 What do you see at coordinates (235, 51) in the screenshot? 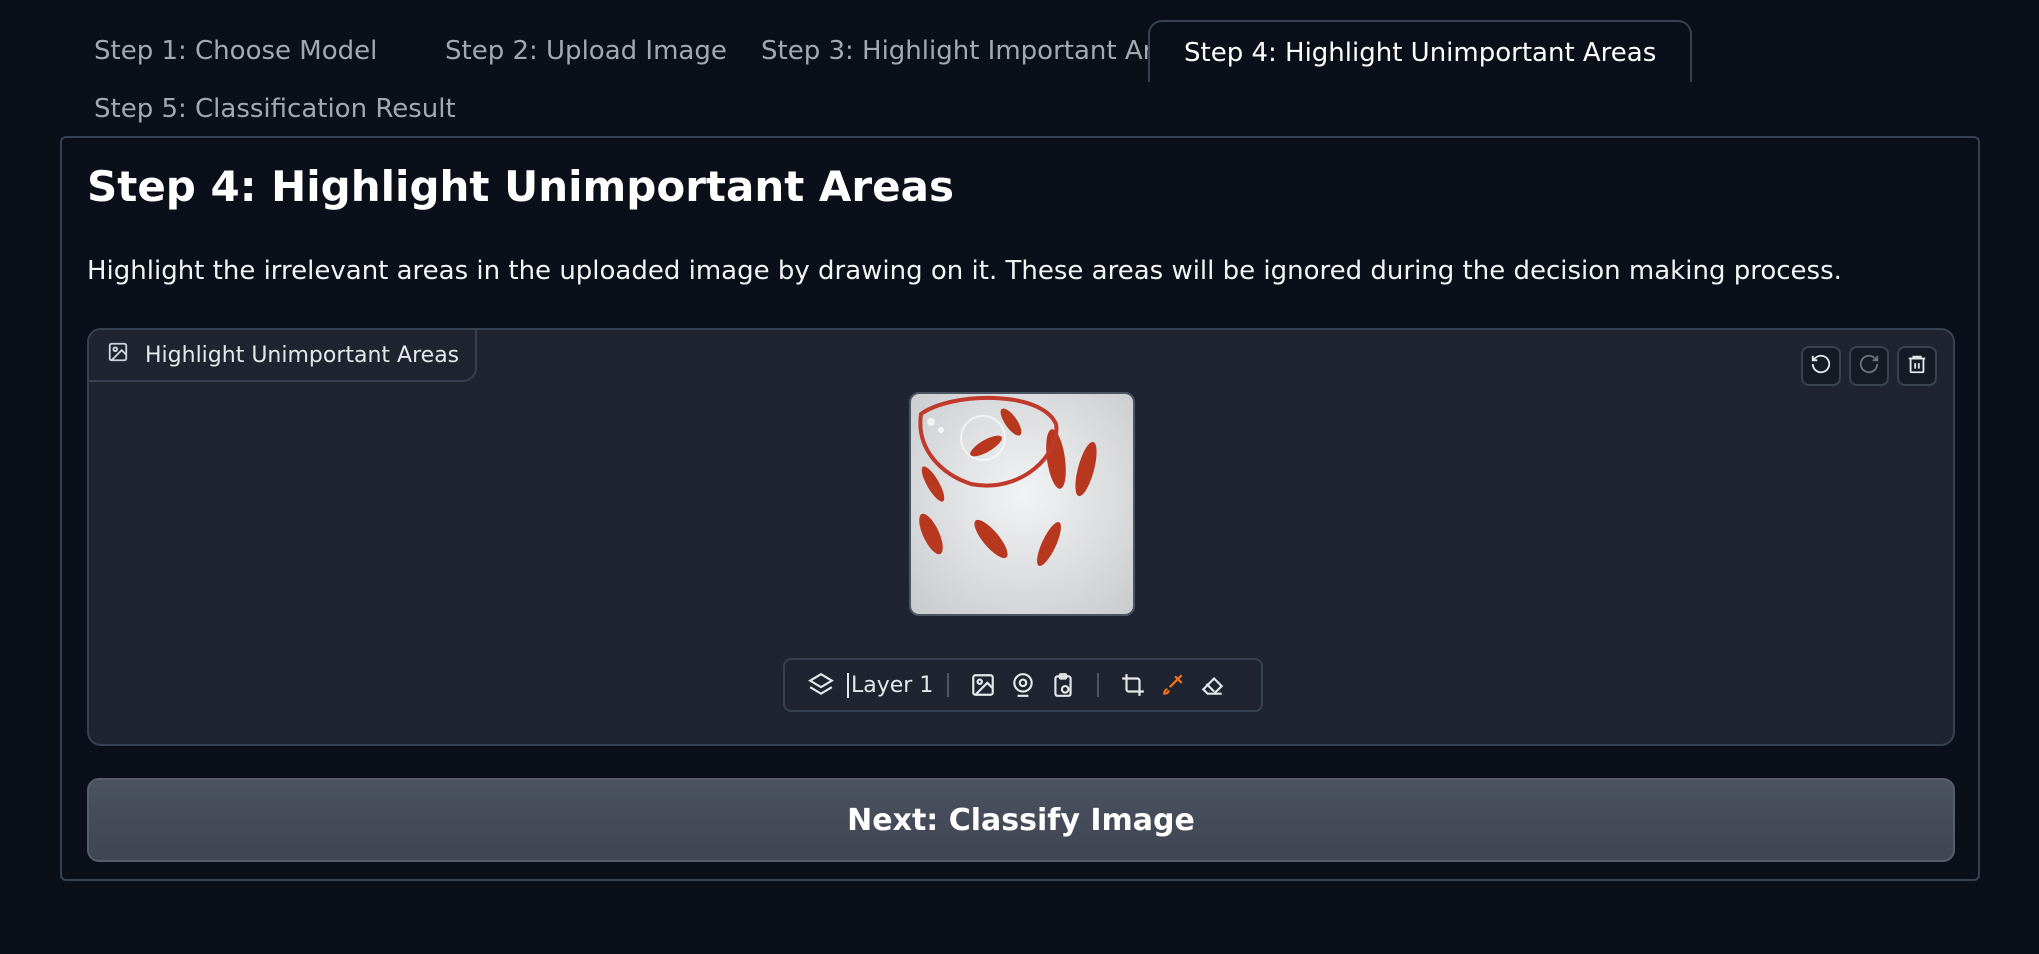
I see `tab-step-1: Step 1: Choose Model` at bounding box center [235, 51].